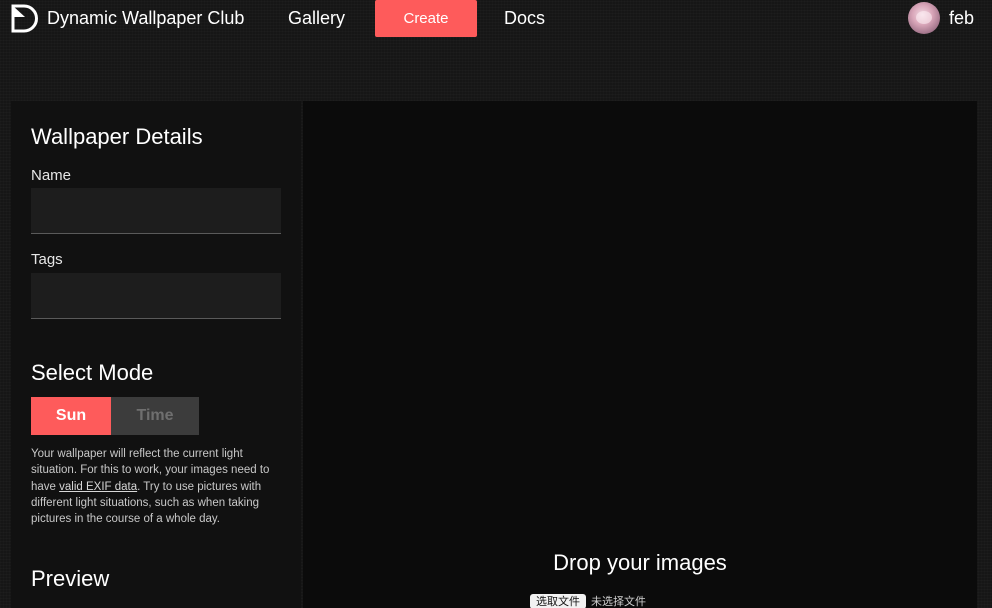  Describe the element at coordinates (117, 136) in the screenshot. I see `details-heading: Wallpaper Details` at that location.